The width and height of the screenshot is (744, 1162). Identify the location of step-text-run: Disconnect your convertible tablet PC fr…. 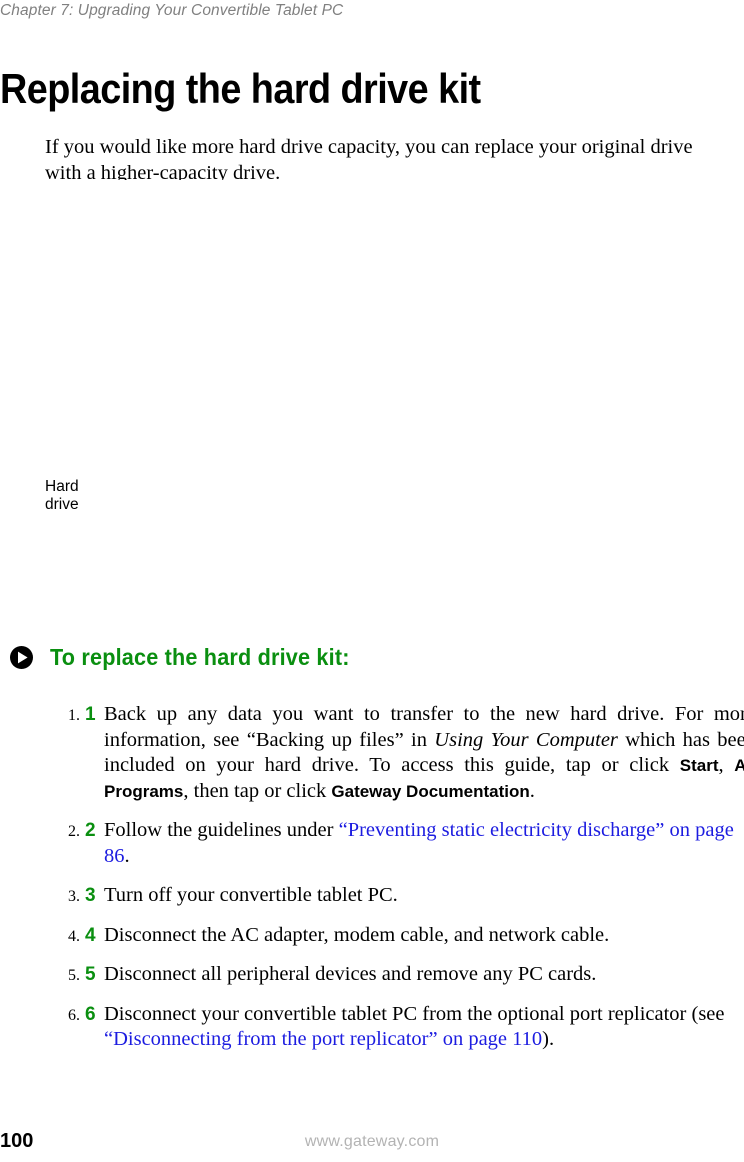
(414, 1013).